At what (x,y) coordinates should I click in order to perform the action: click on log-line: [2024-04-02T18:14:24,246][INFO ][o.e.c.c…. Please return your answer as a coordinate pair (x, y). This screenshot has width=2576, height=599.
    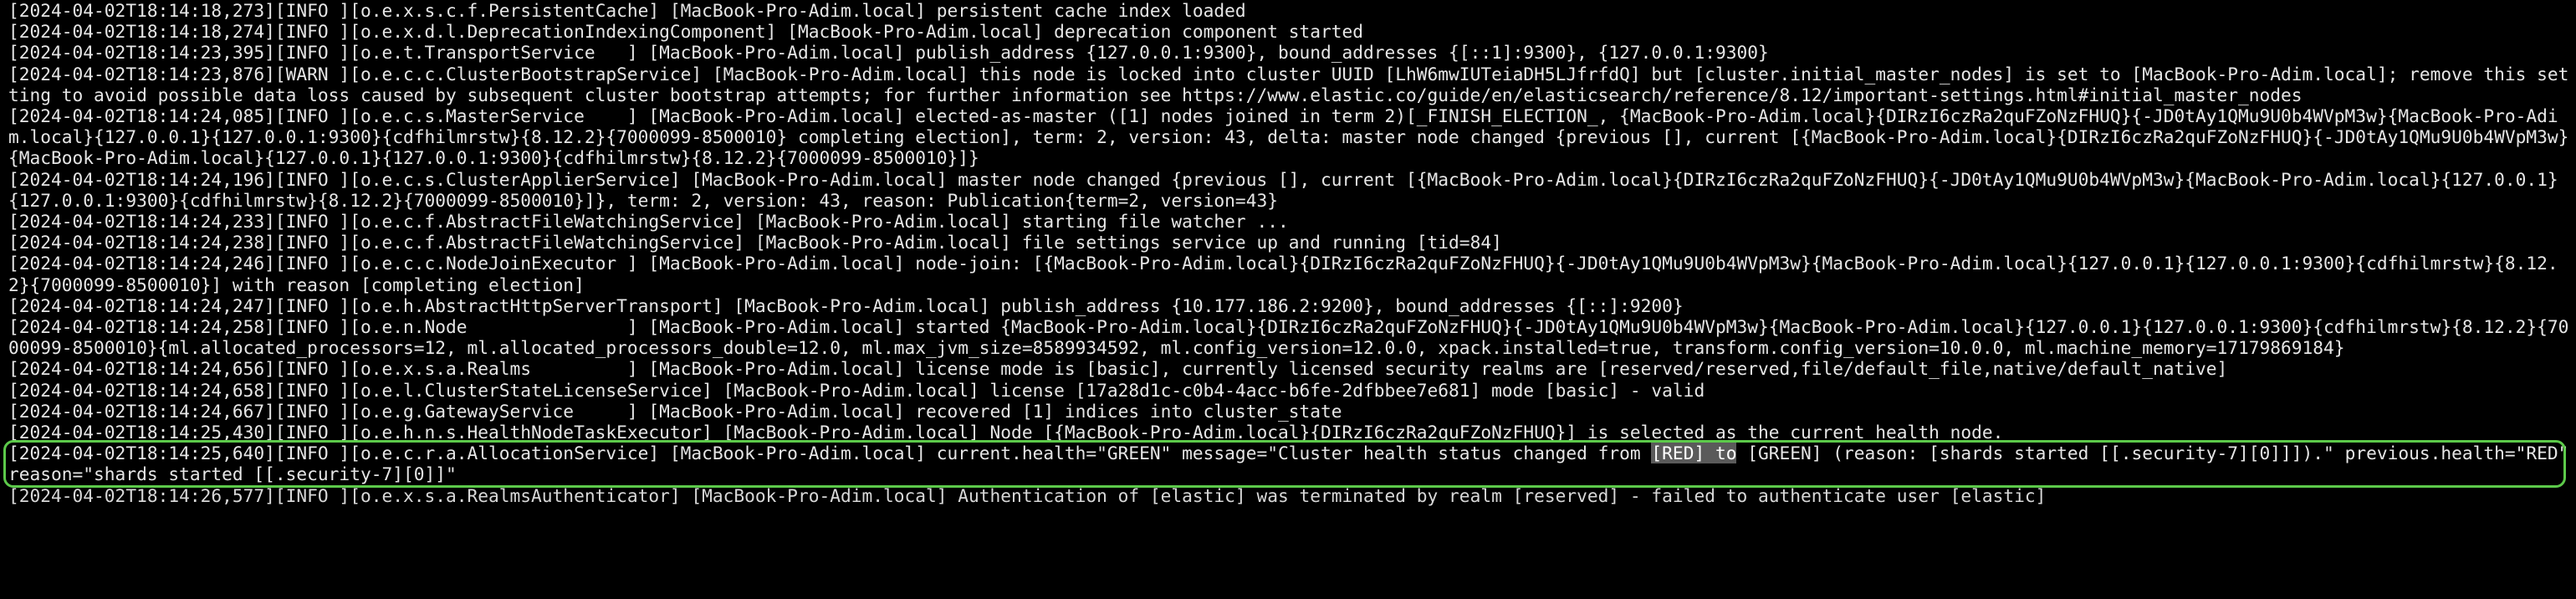
    Looking at the image, I should click on (1283, 274).